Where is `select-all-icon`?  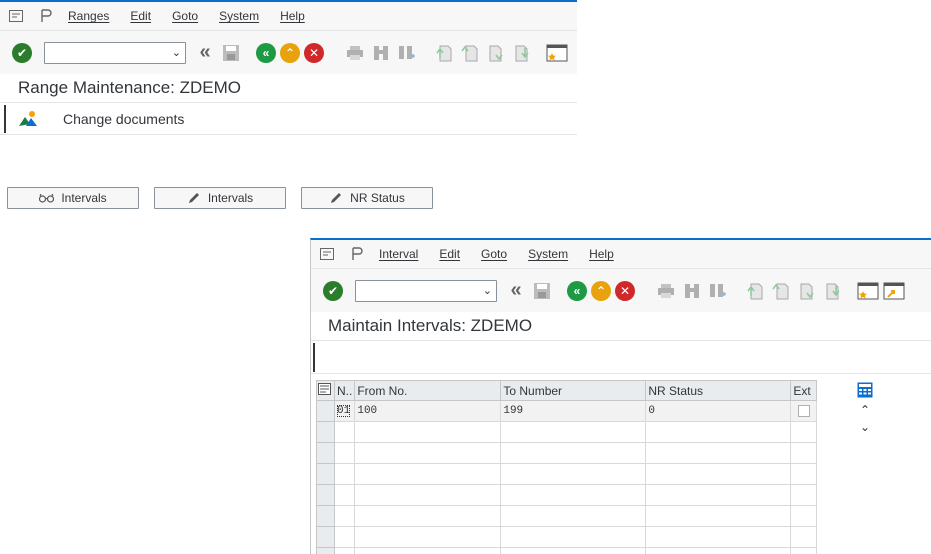 select-all-icon is located at coordinates (325, 390).